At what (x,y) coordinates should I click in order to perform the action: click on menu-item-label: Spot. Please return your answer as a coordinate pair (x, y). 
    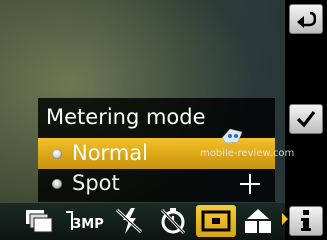
    Looking at the image, I should click on (96, 183).